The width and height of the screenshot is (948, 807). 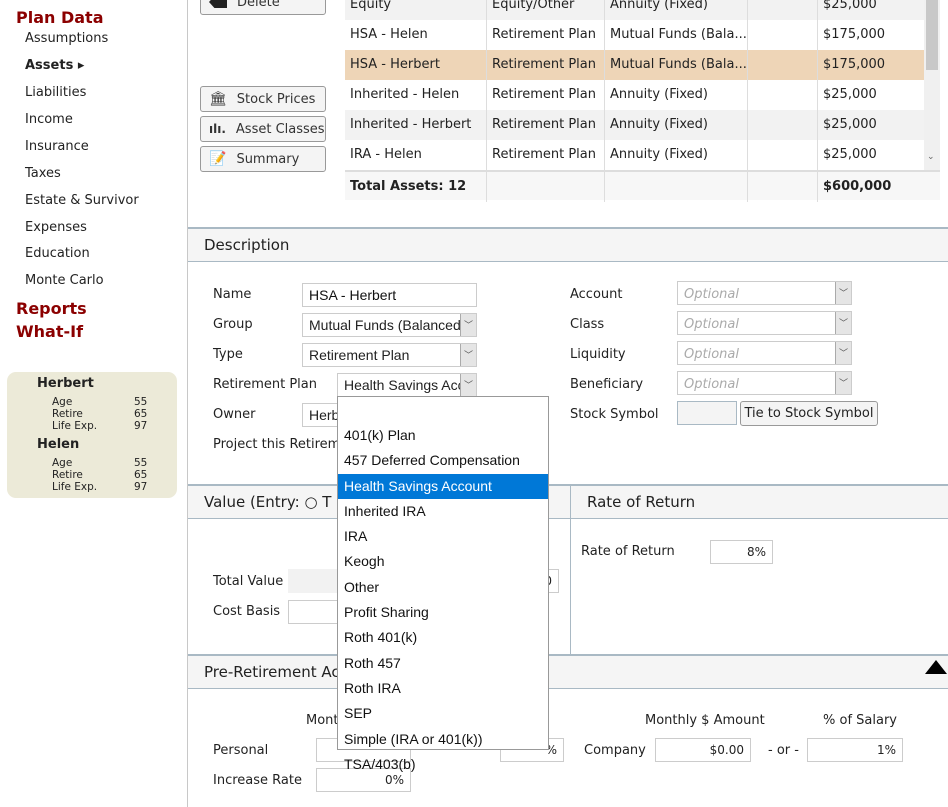 I want to click on dropdown-option: Keogh, so click(x=443, y=561).